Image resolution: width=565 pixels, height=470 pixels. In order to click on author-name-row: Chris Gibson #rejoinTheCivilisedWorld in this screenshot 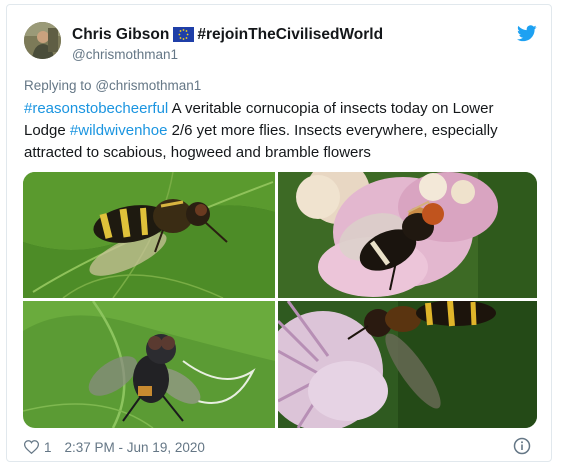, I will do `click(227, 36)`.